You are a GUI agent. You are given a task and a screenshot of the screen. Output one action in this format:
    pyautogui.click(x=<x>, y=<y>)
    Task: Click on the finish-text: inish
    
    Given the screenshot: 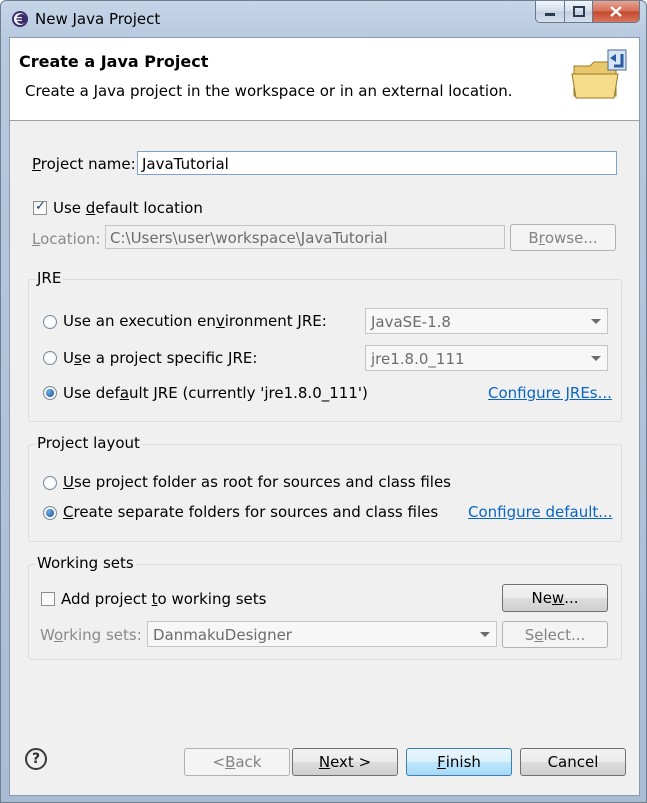 What is the action you would take?
    pyautogui.click(x=463, y=762)
    